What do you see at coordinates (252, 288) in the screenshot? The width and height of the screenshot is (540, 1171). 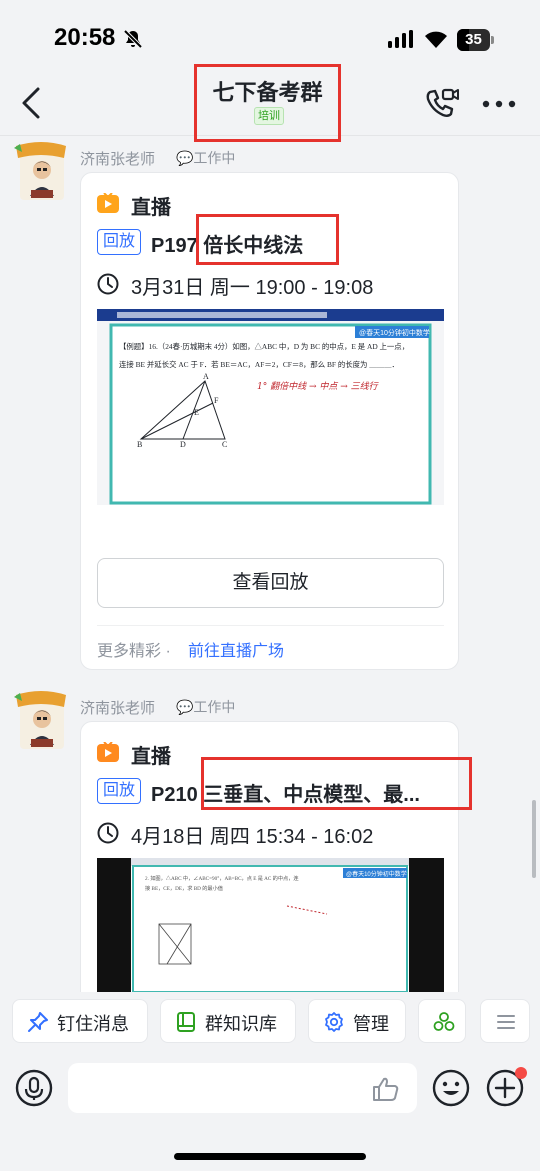 I see `time-range: 3月31日 周一 19:00 - 19:08` at bounding box center [252, 288].